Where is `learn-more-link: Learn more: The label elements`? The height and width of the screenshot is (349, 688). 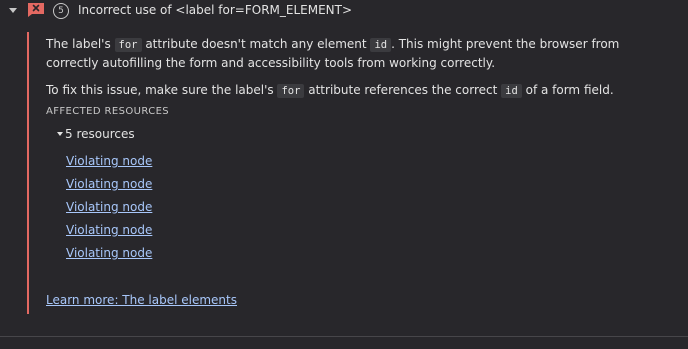
learn-more-link: Learn more: The label elements is located at coordinates (141, 300).